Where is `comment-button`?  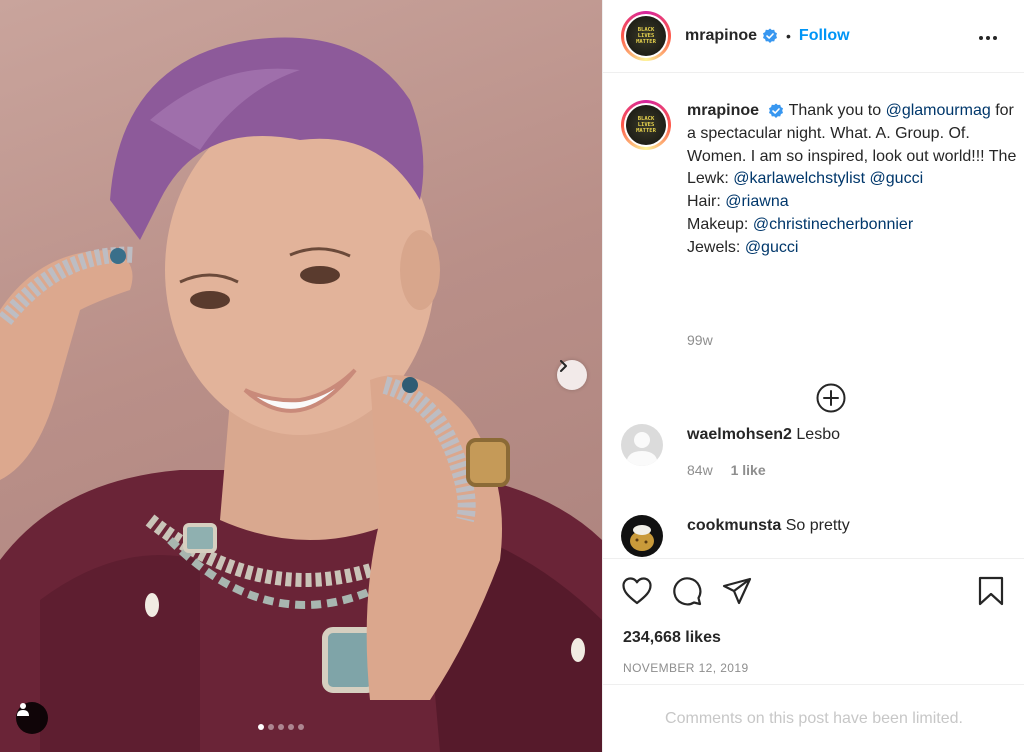
comment-button is located at coordinates (687, 591).